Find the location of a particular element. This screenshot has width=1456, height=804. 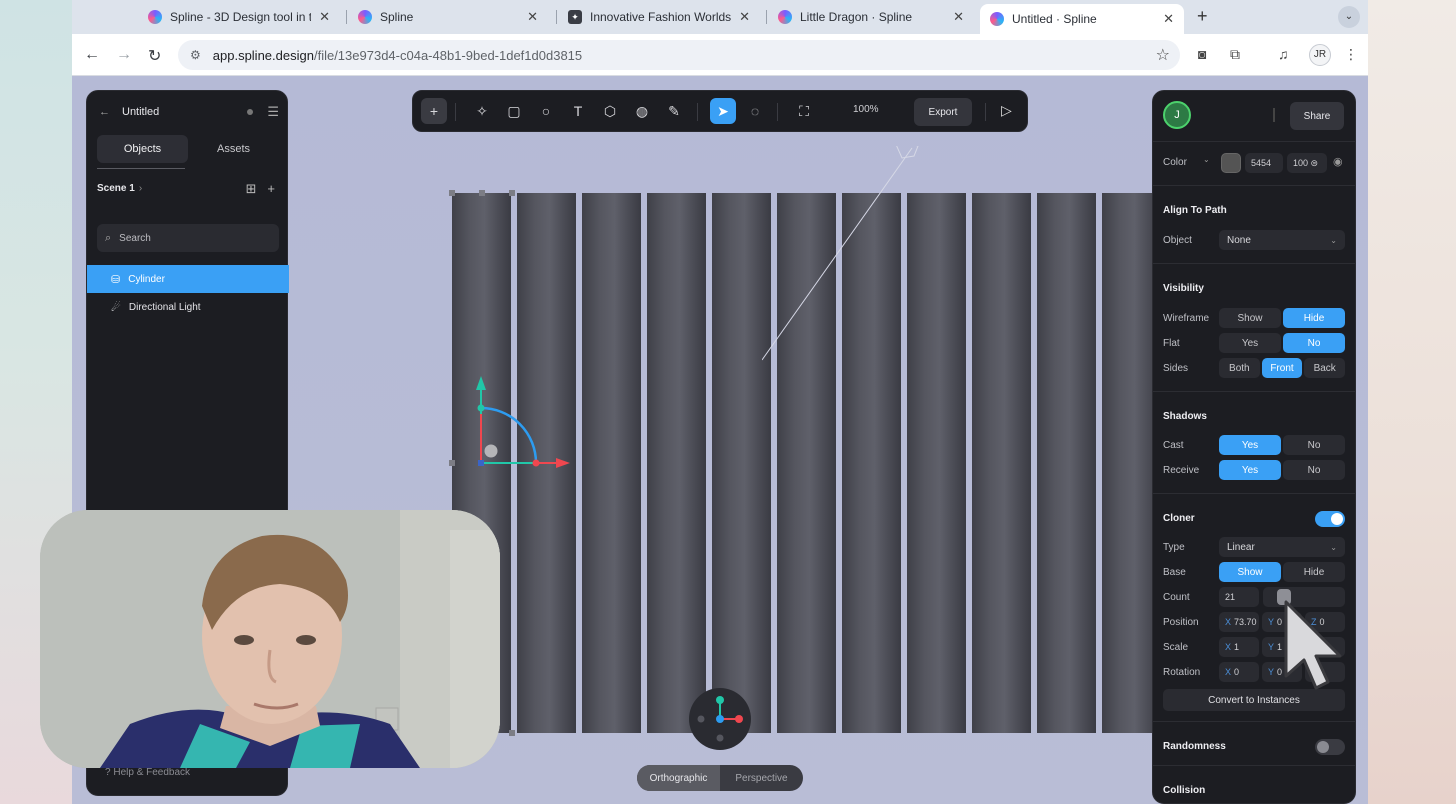

camera-icon: ◙ is located at coordinates (1202, 54).